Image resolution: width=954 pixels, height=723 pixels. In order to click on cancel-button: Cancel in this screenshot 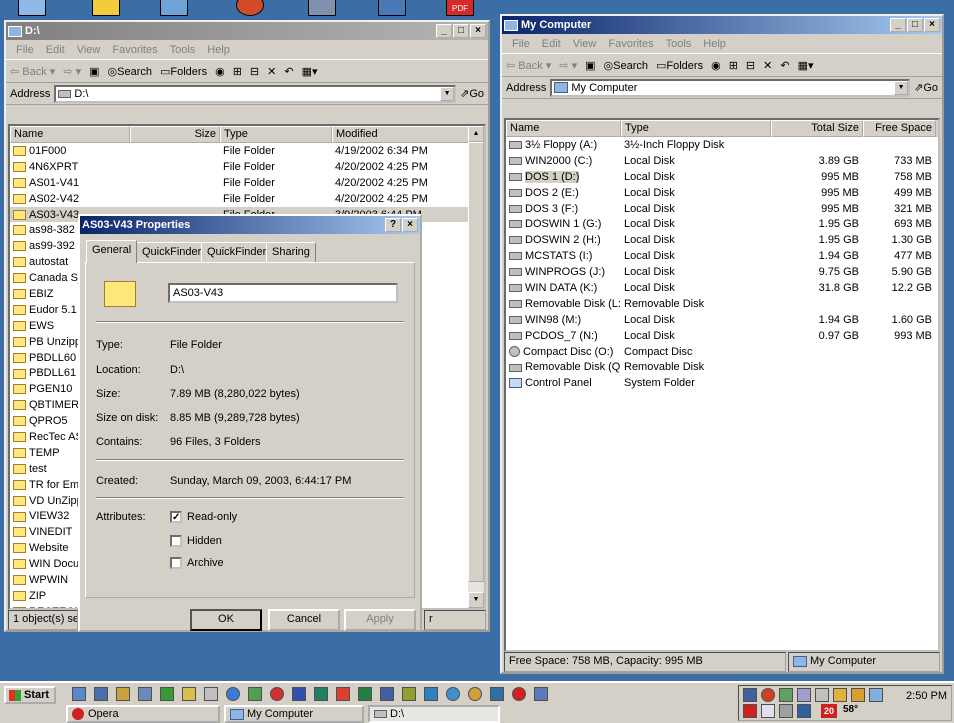, I will do `click(304, 620)`.